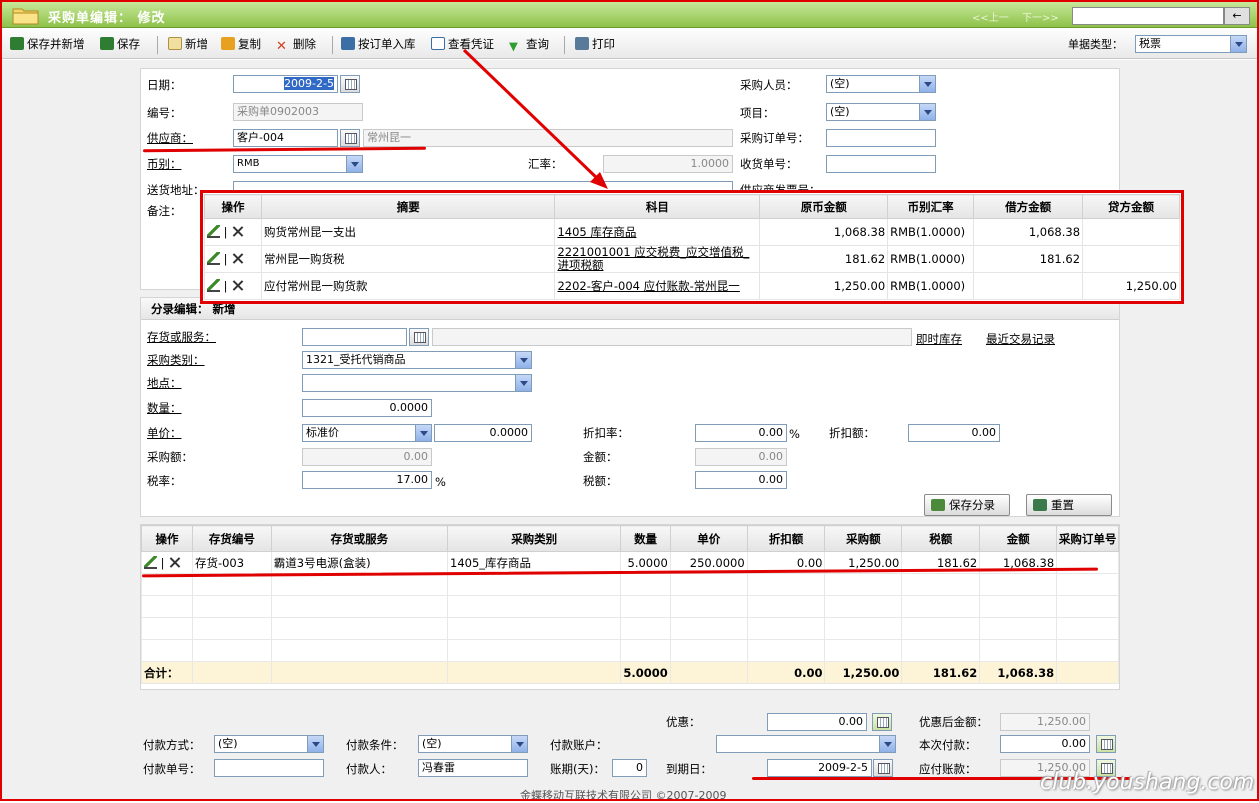 The width and height of the screenshot is (1259, 803). What do you see at coordinates (535, 118) in the screenshot?
I see `annotation-arrow` at bounding box center [535, 118].